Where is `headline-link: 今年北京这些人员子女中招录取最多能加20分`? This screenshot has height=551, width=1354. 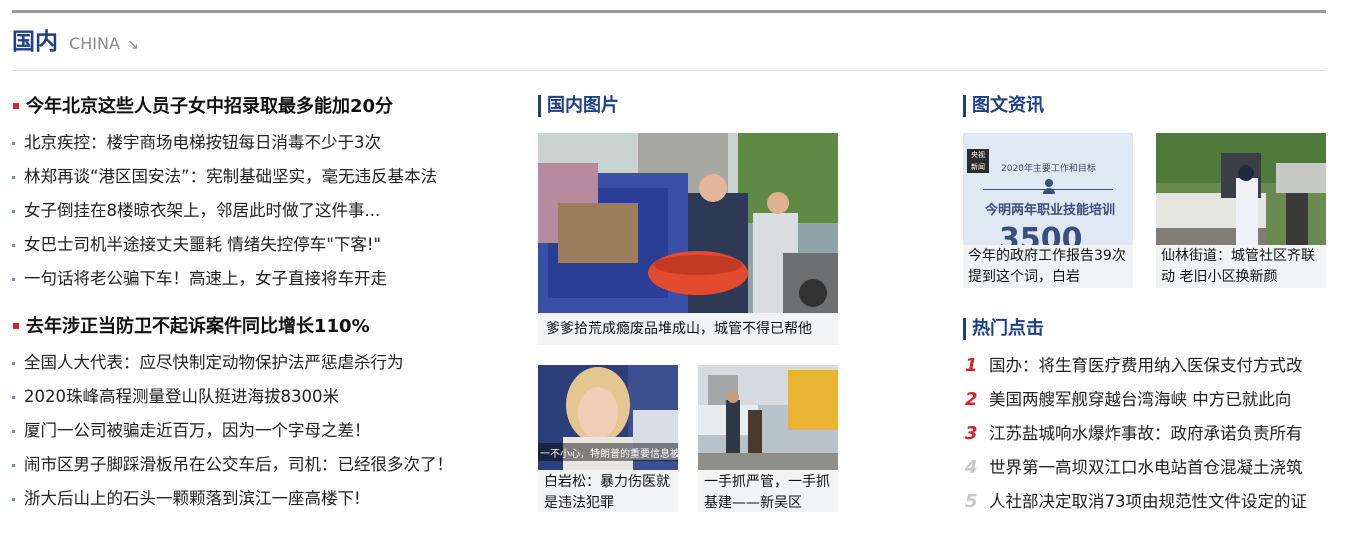
headline-link: 今年北京这些人员子女中招录取最多能加20分 is located at coordinates (262, 107).